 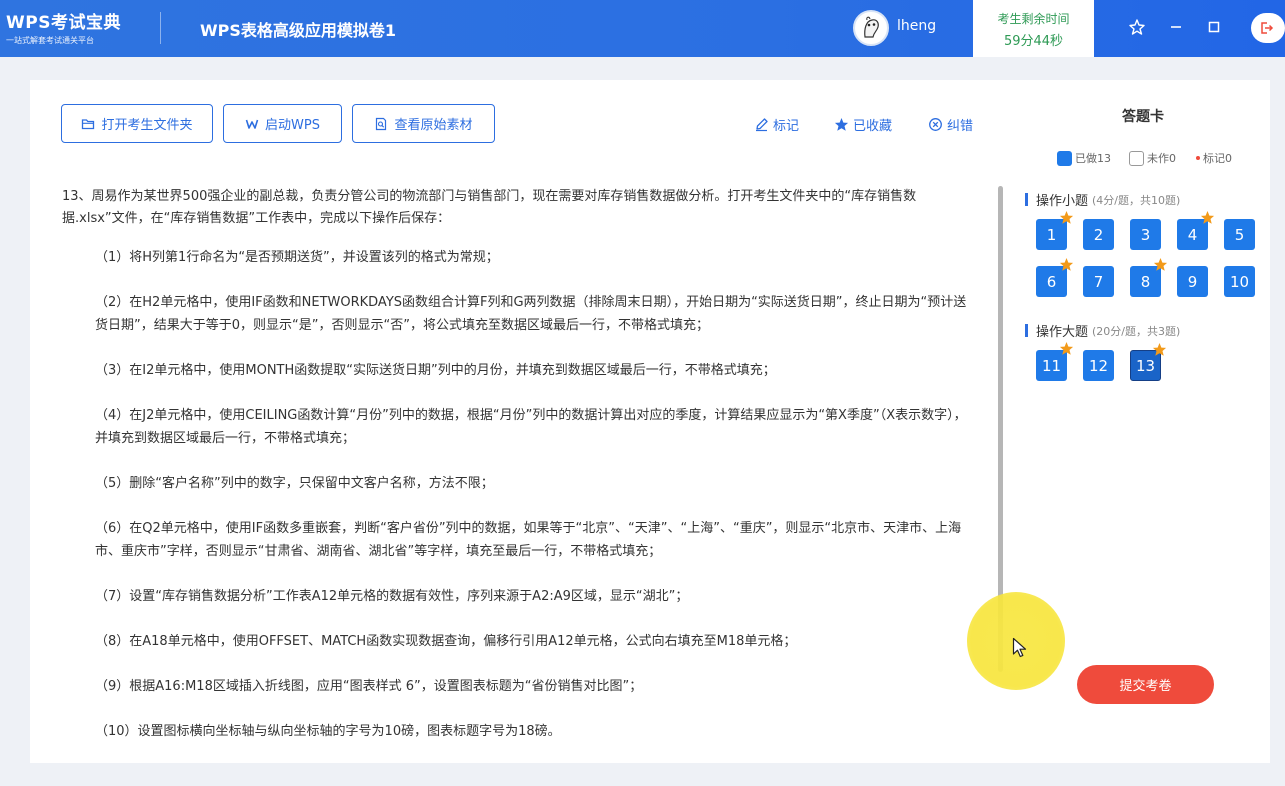 I want to click on view-material-label: 查看原始素材, so click(x=433, y=125).